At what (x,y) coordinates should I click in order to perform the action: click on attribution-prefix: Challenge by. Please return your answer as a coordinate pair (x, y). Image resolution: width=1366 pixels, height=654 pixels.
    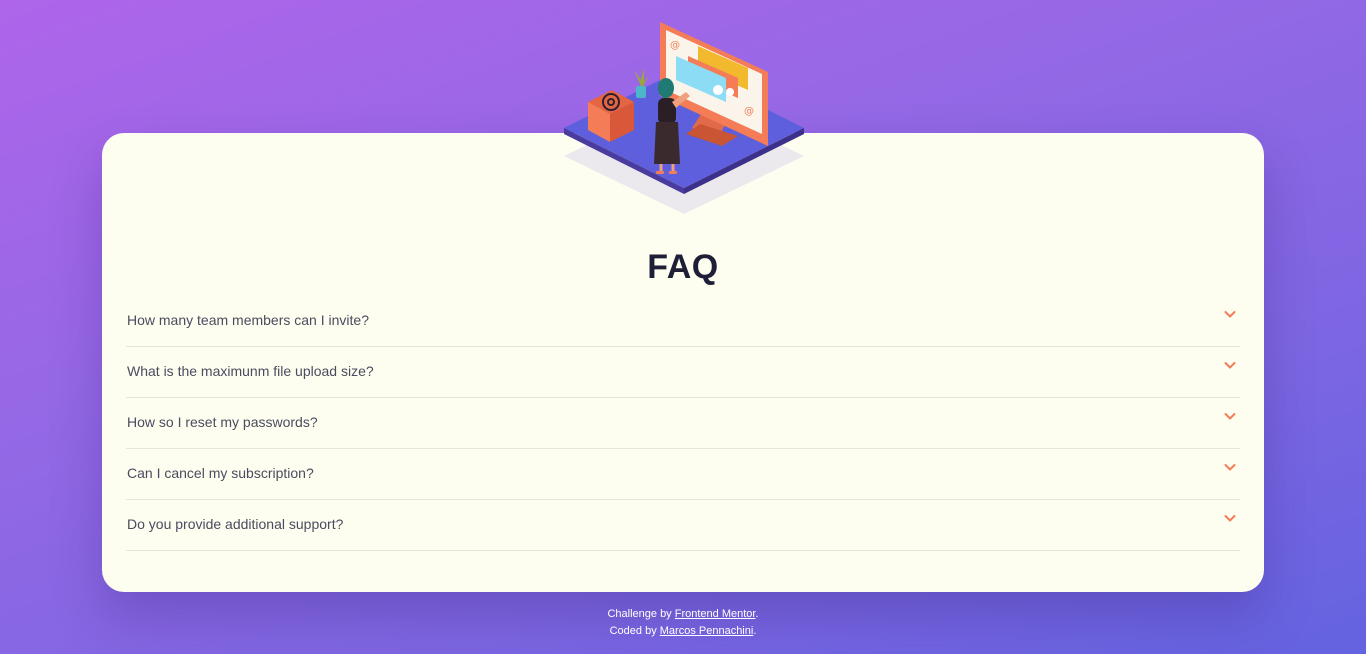
    Looking at the image, I should click on (641, 614).